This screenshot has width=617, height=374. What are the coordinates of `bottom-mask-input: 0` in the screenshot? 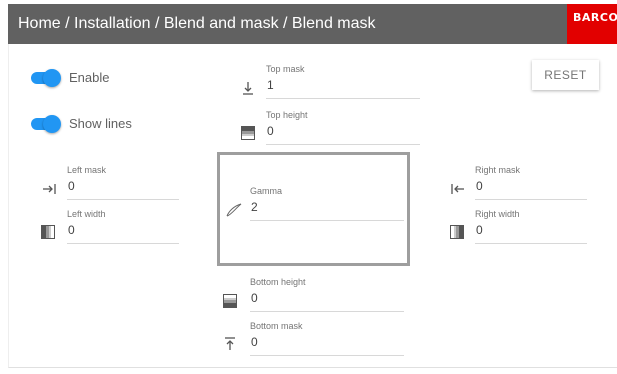 It's located at (327, 345).